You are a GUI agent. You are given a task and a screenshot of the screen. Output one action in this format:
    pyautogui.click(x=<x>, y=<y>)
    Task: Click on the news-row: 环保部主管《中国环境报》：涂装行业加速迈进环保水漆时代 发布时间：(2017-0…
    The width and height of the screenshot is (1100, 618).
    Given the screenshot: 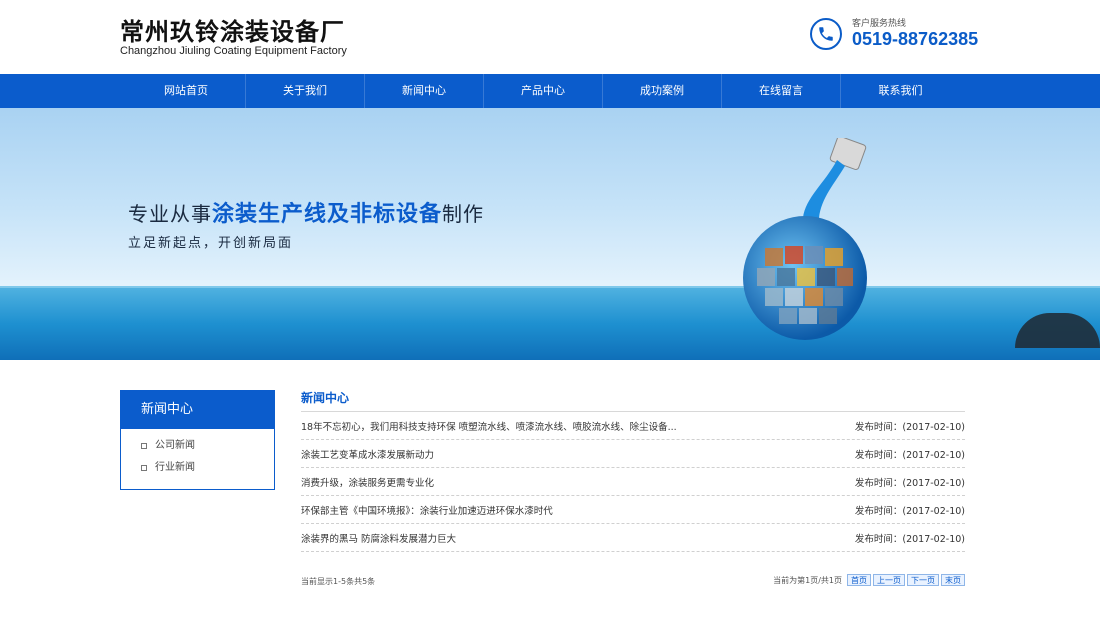 What is the action you would take?
    pyautogui.click(x=633, y=510)
    